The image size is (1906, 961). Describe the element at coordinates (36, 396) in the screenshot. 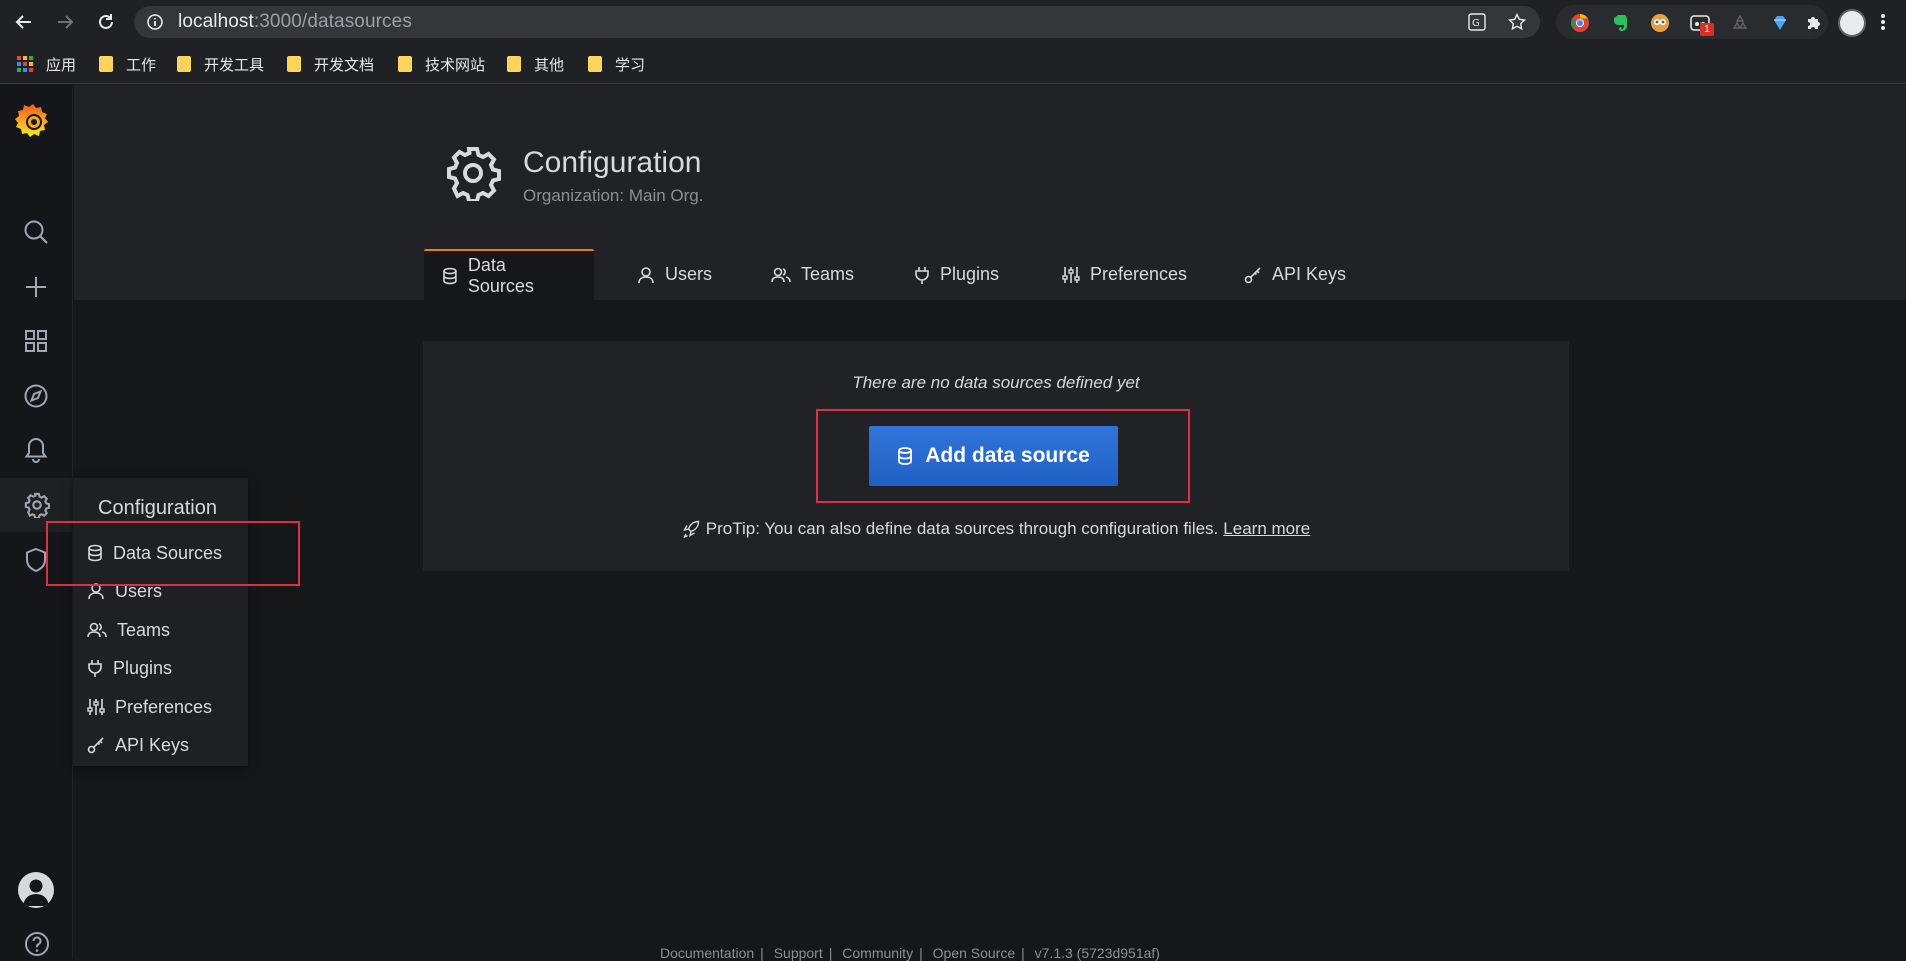

I see `explore-button` at that location.